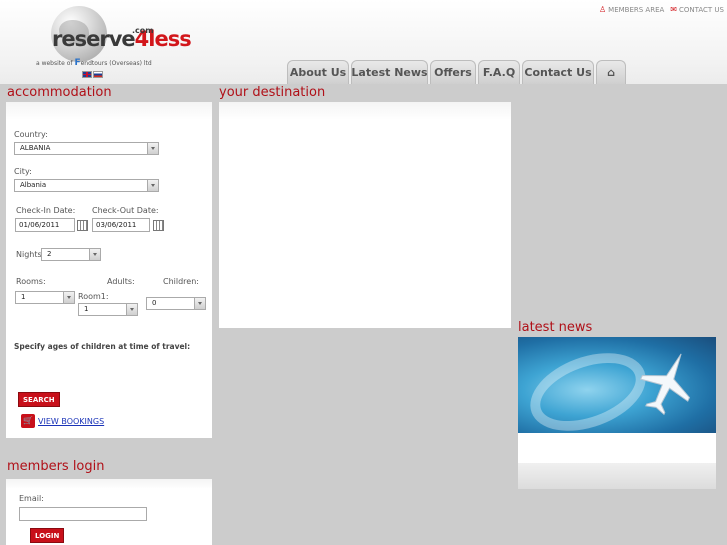 Image resolution: width=727 pixels, height=545 pixels. Describe the element at coordinates (31, 281) in the screenshot. I see `rooms-label: Rooms:` at that location.